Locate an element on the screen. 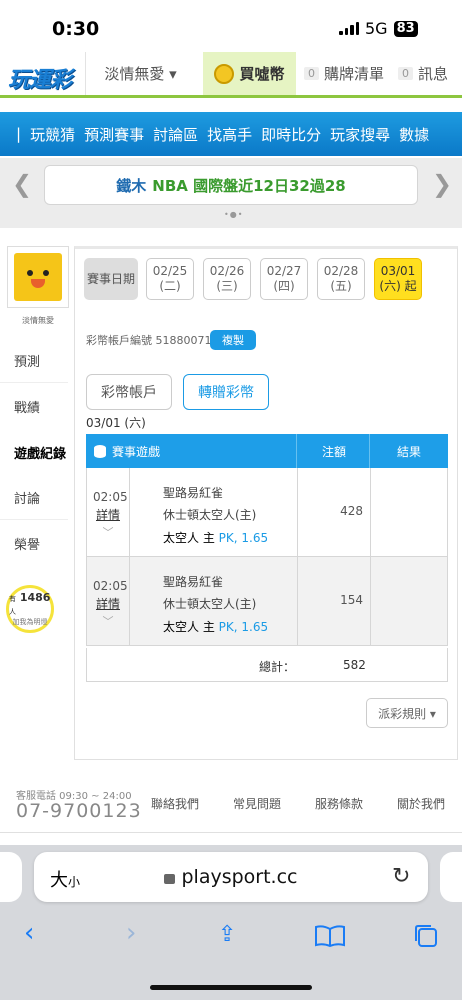 The image size is (462, 1000). footer-link-about: 關於我們 is located at coordinates (421, 803).